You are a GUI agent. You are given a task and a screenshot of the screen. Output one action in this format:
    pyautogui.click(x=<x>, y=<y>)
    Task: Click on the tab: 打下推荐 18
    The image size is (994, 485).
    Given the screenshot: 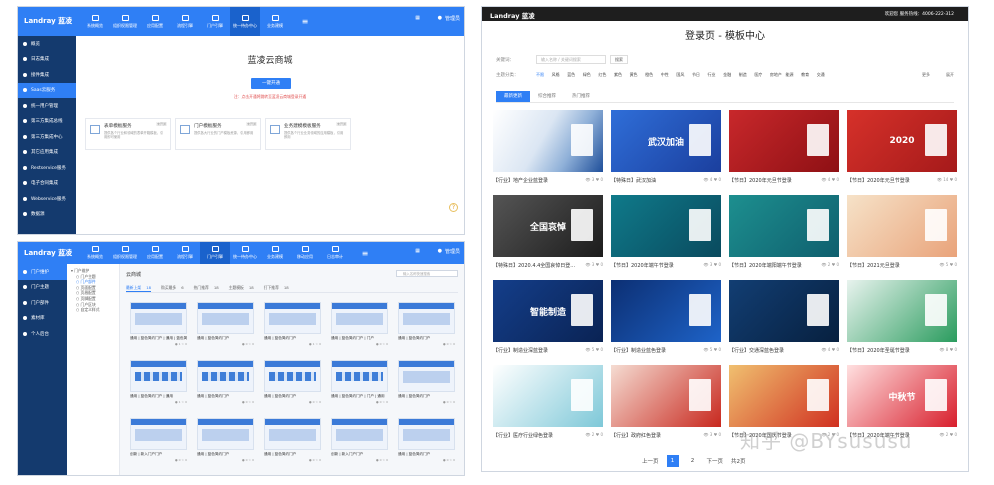 What is the action you would take?
    pyautogui.click(x=276, y=288)
    